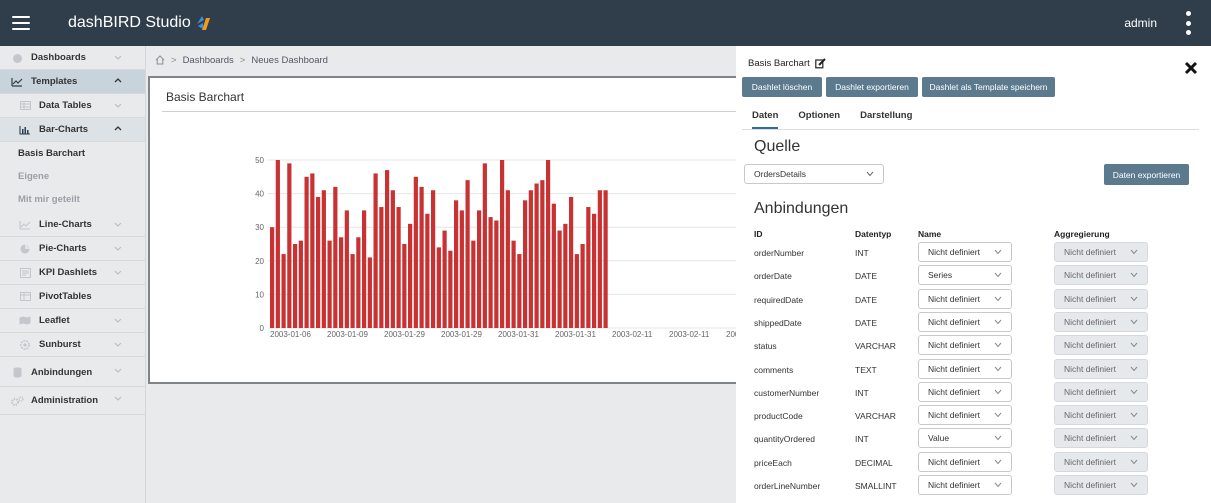 The image size is (1211, 503). I want to click on sidebar-item-bar-charts: Bar-Charts, so click(72, 130).